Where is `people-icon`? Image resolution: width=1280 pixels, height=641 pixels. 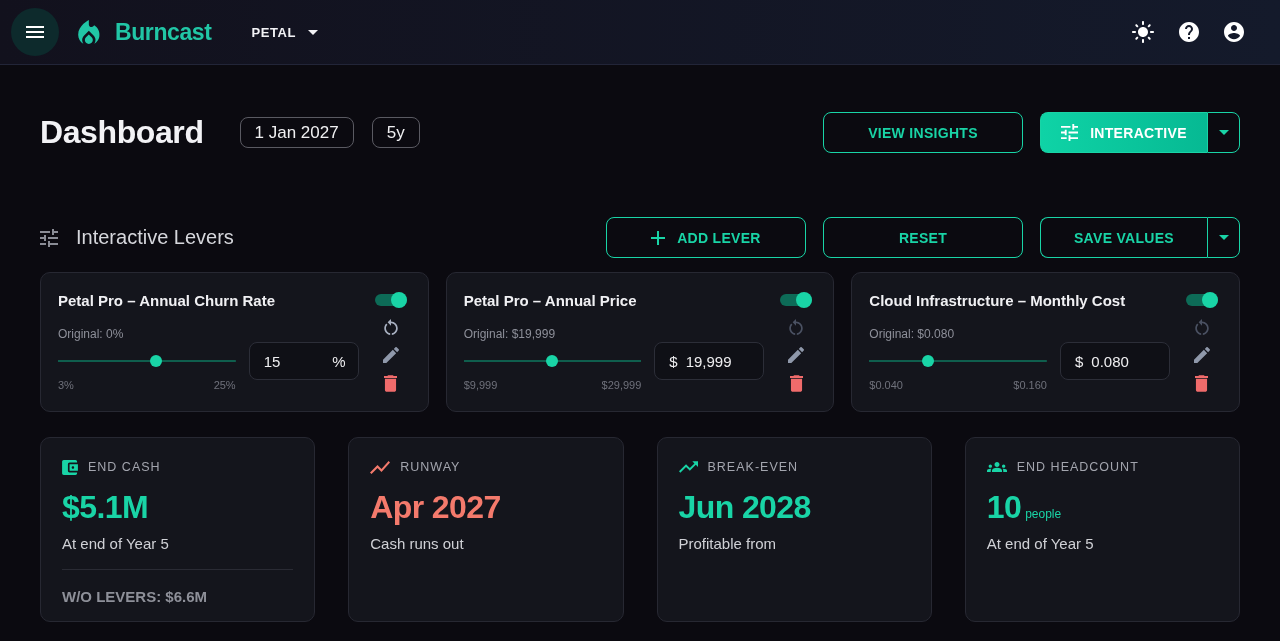
people-icon is located at coordinates (996, 467).